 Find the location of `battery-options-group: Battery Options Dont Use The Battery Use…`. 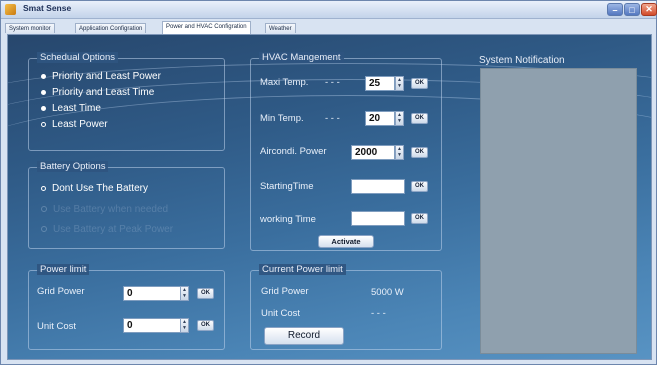

battery-options-group: Battery Options Dont Use The Battery Use… is located at coordinates (126, 205).